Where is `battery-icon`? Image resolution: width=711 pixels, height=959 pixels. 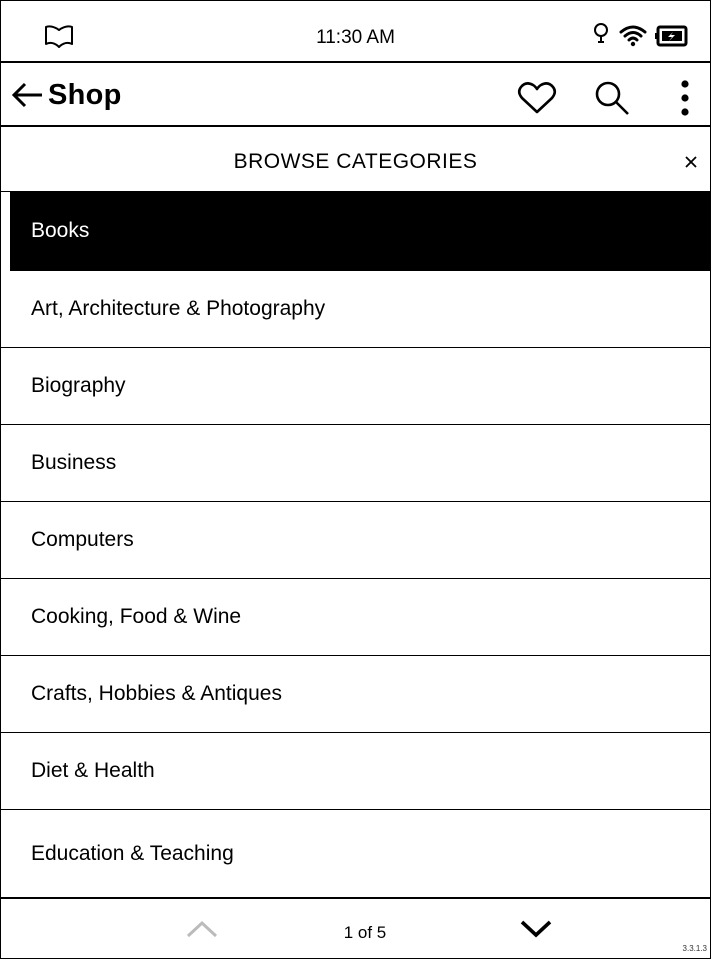
battery-icon is located at coordinates (671, 36).